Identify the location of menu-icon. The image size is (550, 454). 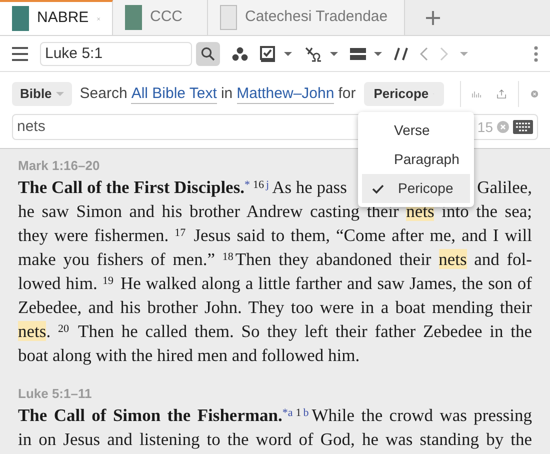
(20, 53).